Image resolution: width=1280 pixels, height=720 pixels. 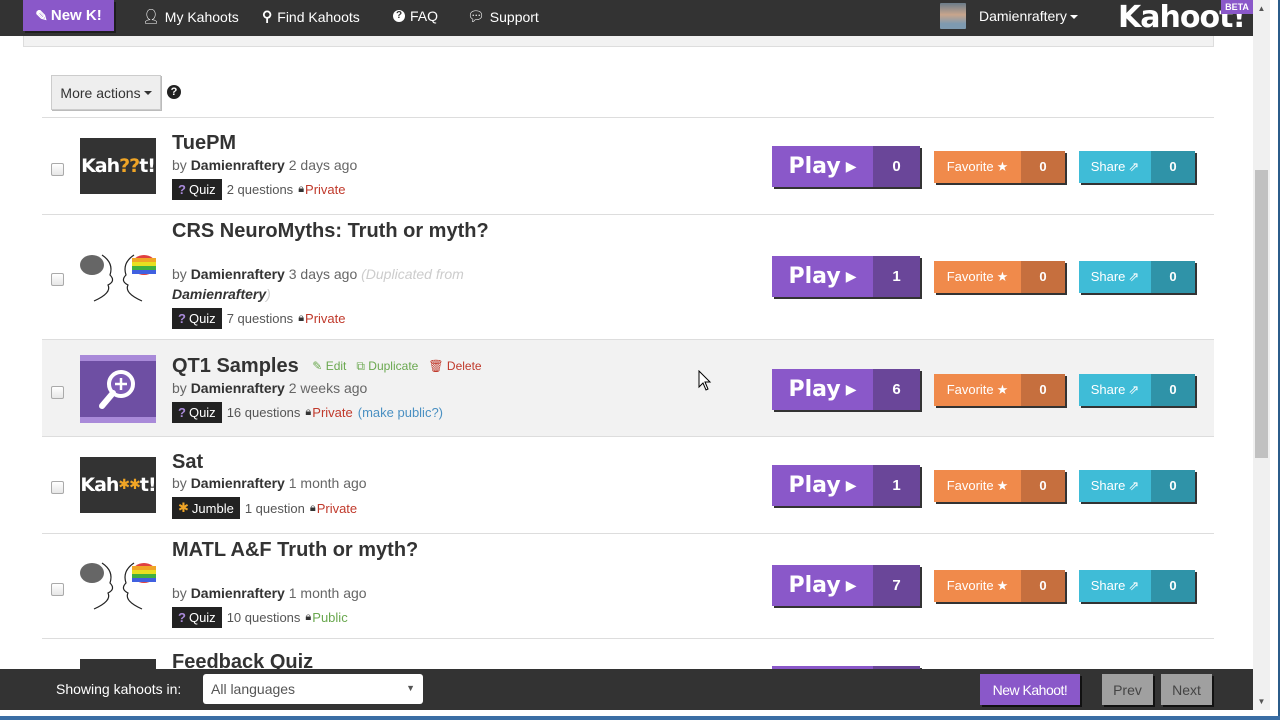 What do you see at coordinates (187, 462) in the screenshot?
I see `kahoot-title: Sat` at bounding box center [187, 462].